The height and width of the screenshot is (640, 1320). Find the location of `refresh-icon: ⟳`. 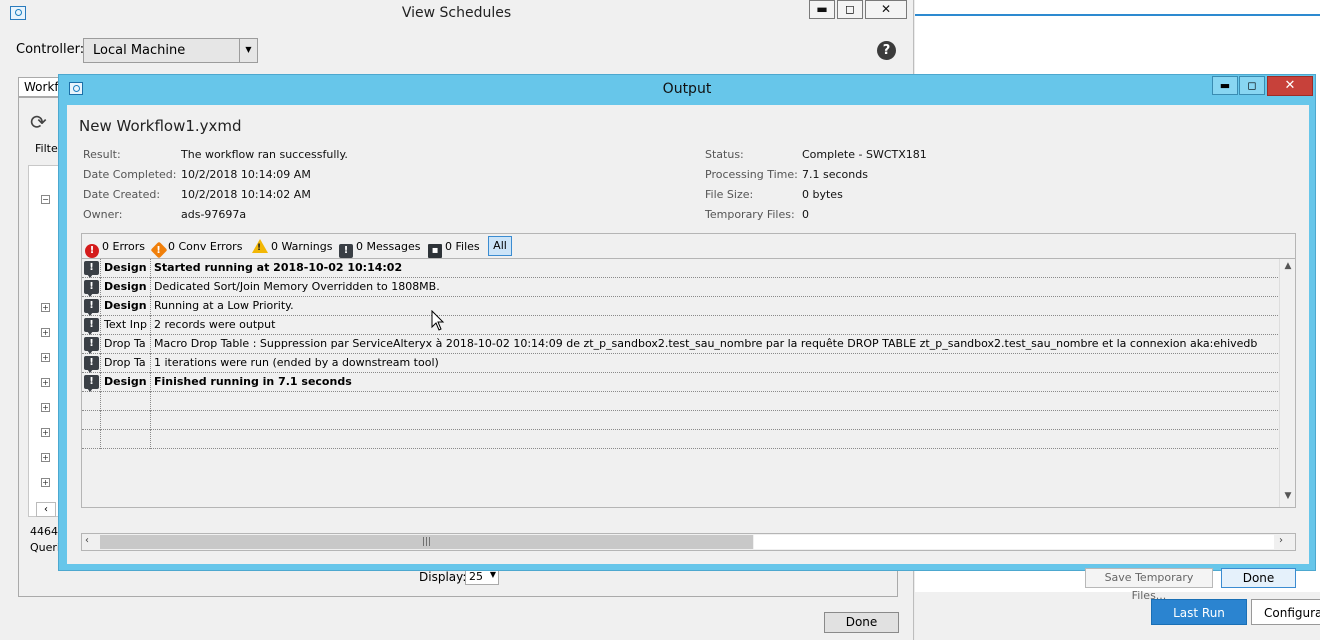

refresh-icon: ⟳ is located at coordinates (38, 122).